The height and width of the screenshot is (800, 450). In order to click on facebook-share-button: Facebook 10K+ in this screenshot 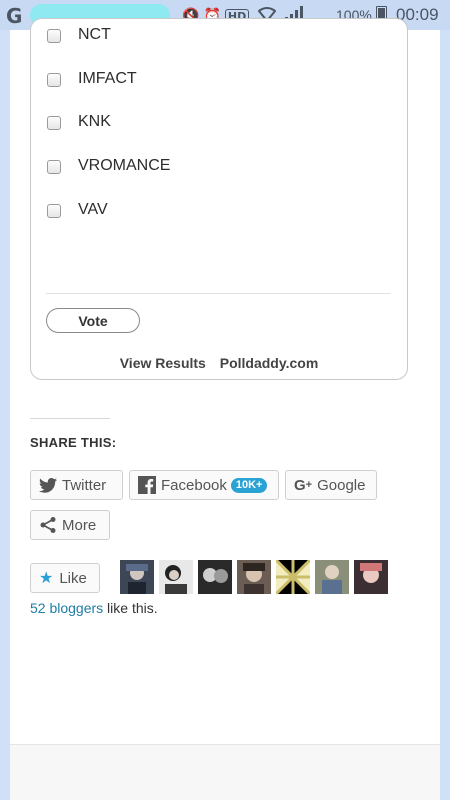, I will do `click(204, 485)`.